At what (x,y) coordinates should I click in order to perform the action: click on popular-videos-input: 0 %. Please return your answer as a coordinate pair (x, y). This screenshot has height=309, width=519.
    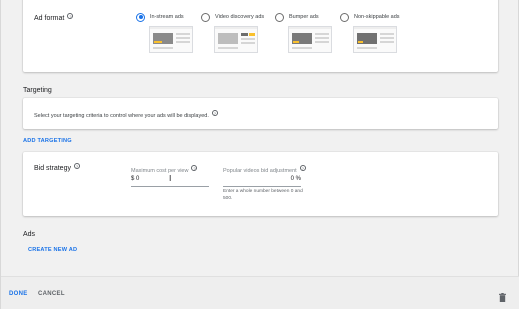
    Looking at the image, I should click on (262, 181).